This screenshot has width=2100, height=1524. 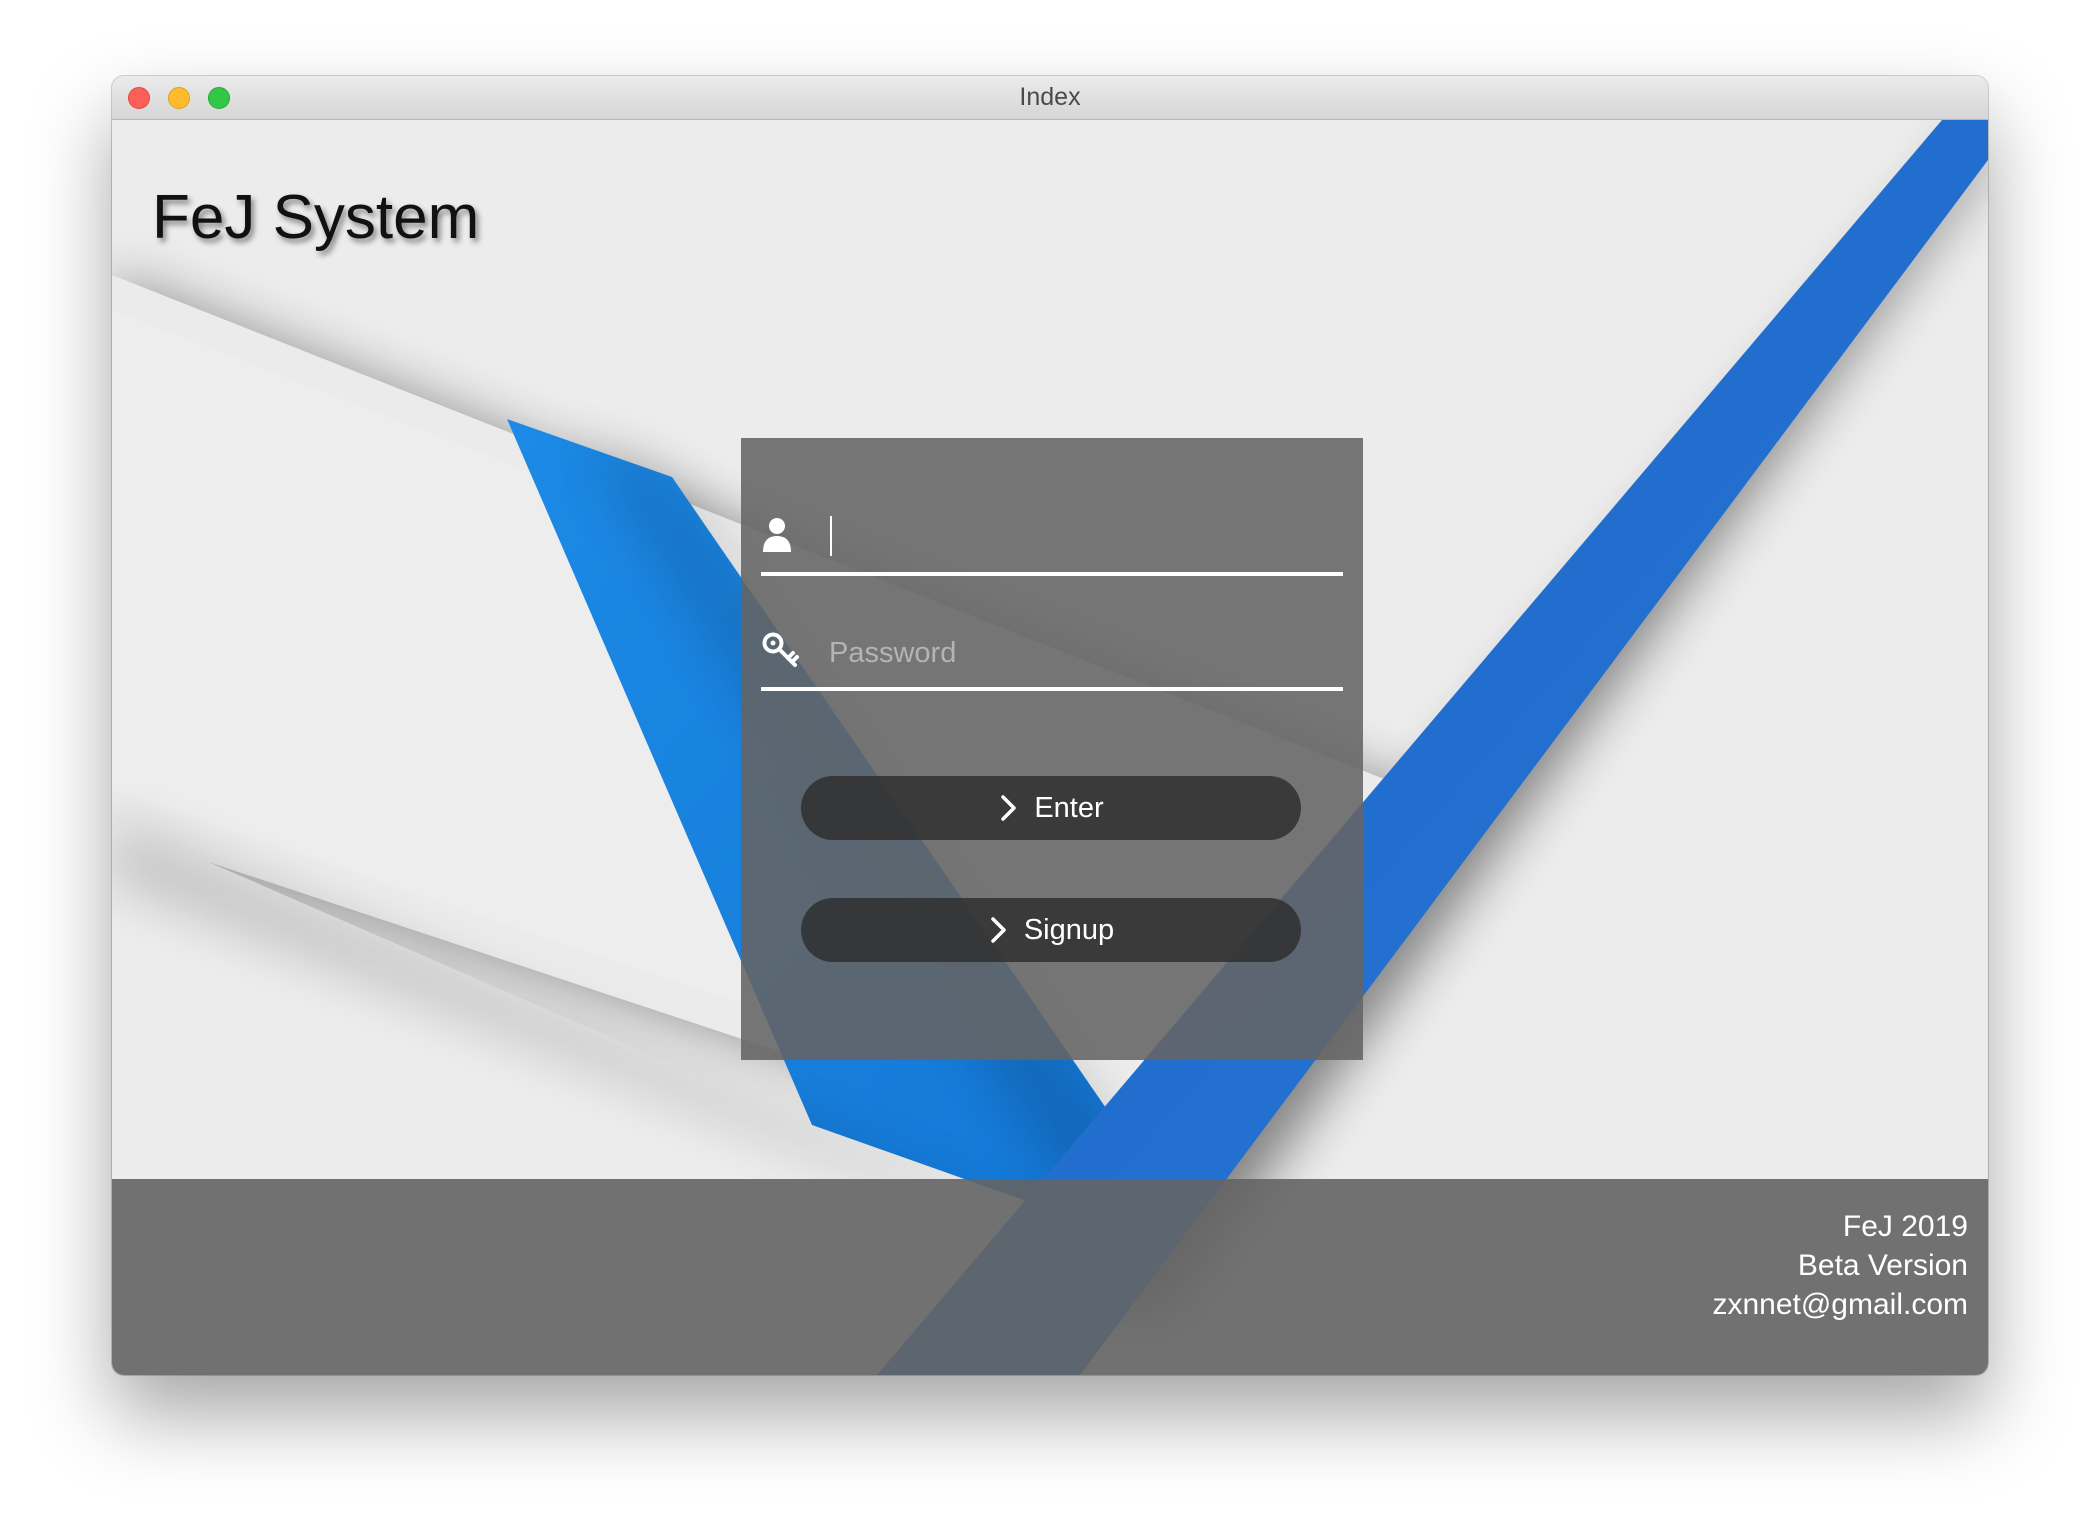 I want to click on enter-button: Enter, so click(x=1051, y=808).